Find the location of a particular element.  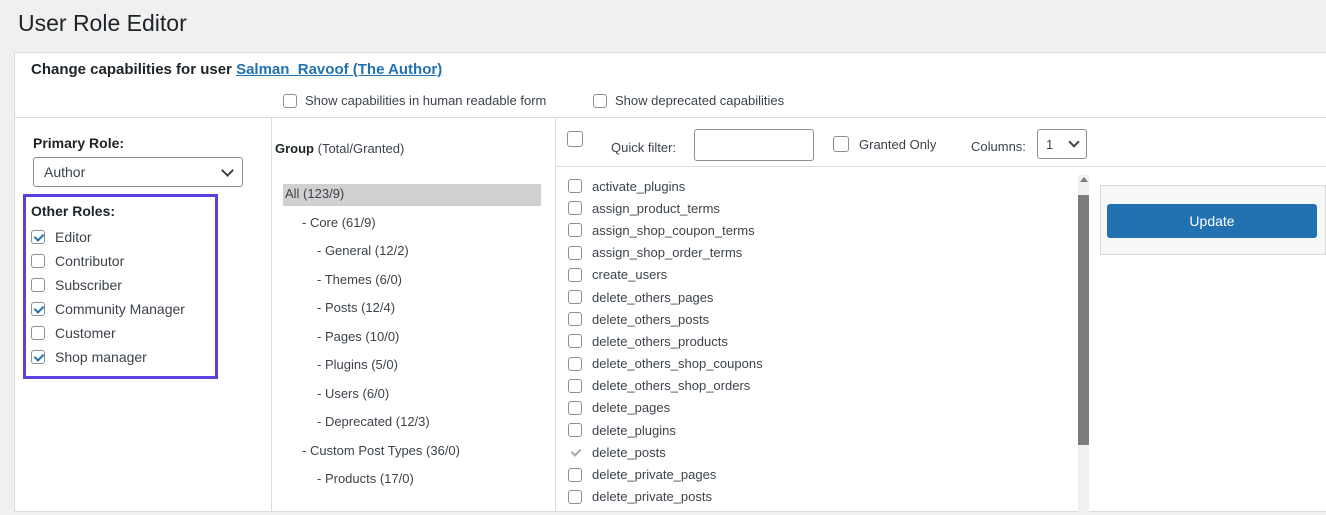

group-item-themes: - Themes (6/0) is located at coordinates (415, 284).